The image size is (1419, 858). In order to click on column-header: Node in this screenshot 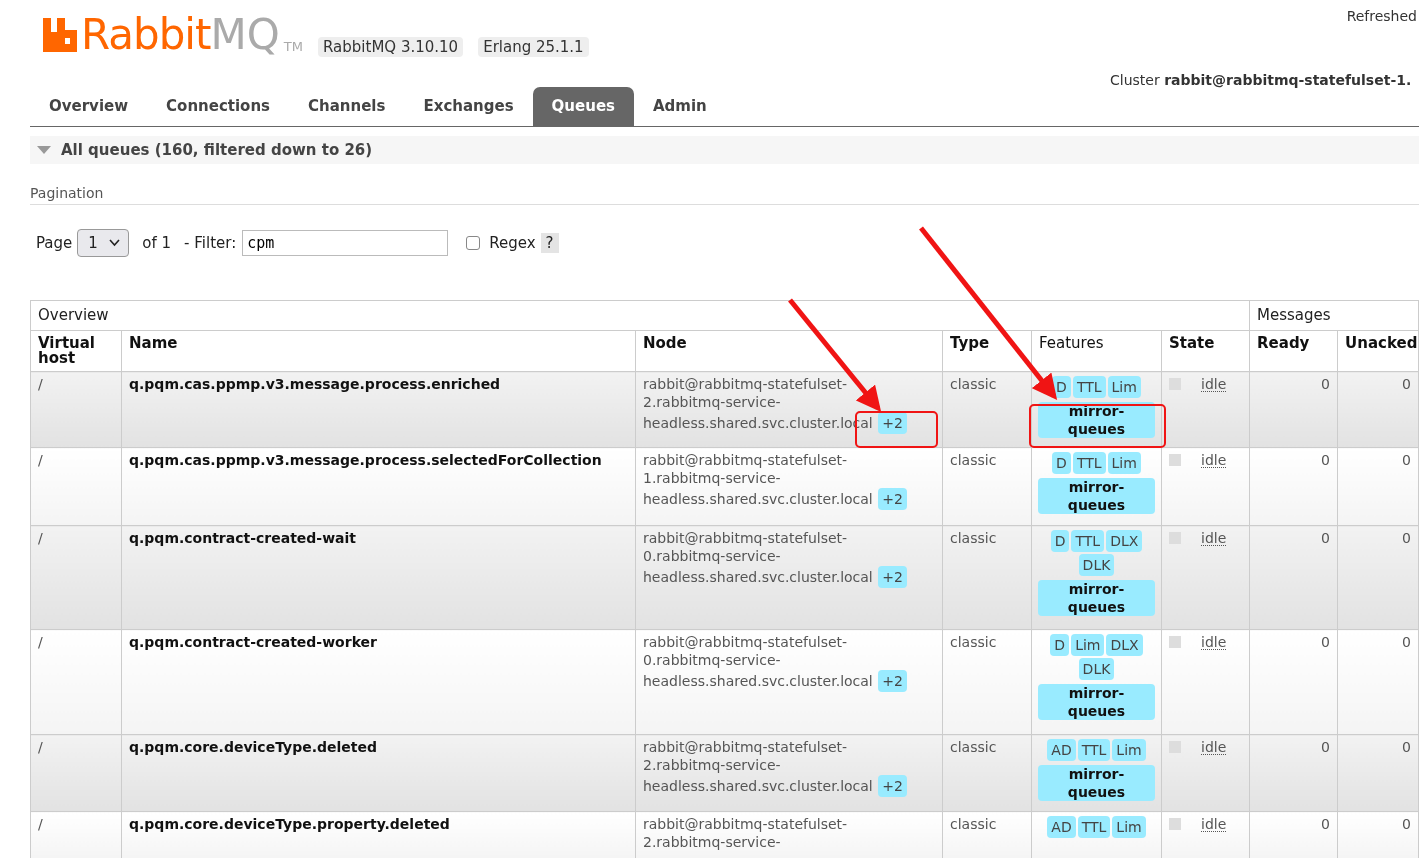, I will do `click(789, 351)`.